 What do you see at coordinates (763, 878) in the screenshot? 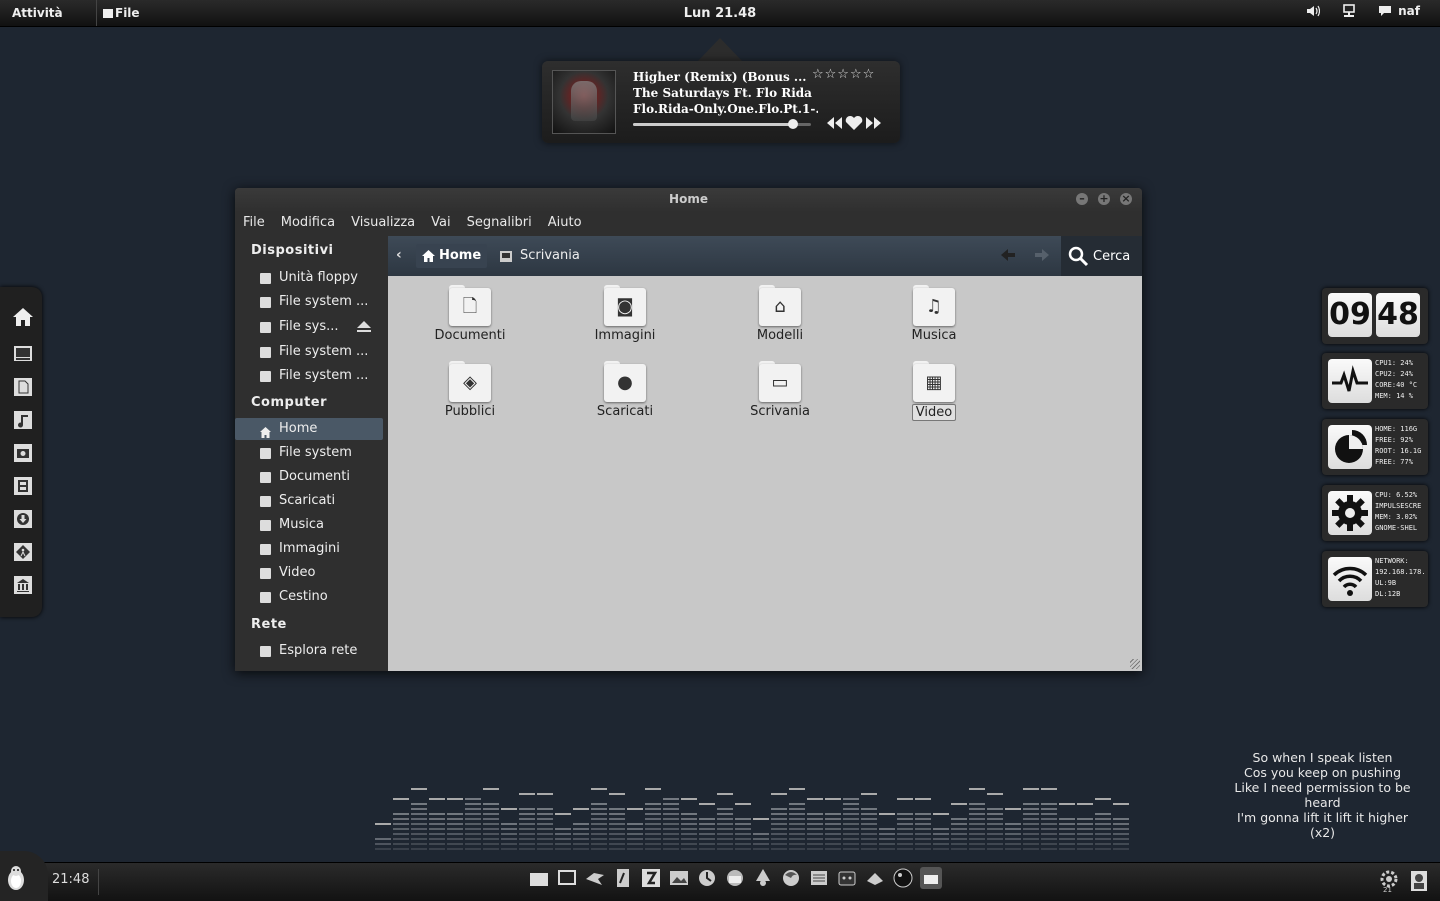
I see `taskbar-inkscape-icon` at bounding box center [763, 878].